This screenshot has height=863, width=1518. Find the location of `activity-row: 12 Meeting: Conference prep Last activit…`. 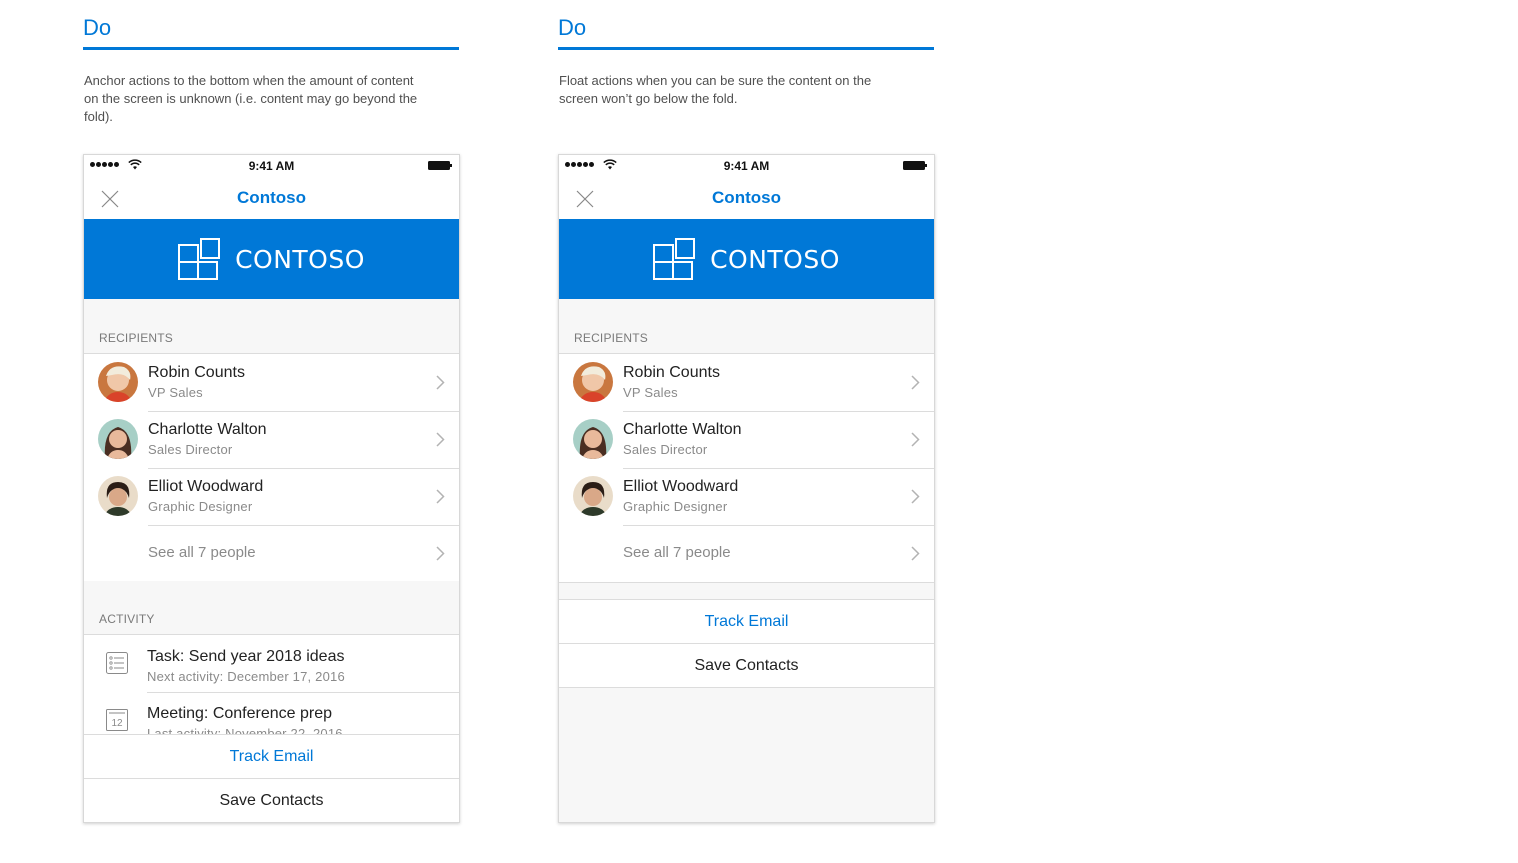

activity-row: 12 Meeting: Conference prep Last activit… is located at coordinates (271, 713).